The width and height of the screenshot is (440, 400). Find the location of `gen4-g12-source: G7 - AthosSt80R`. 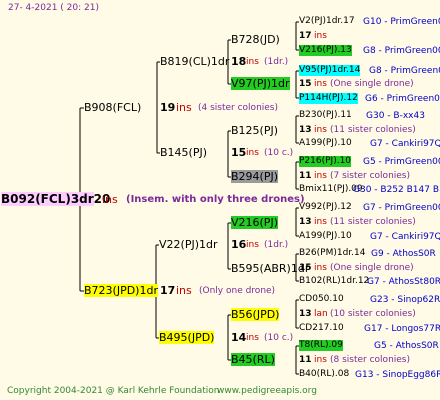

gen4-g12-source: G7 - AthosSt80R is located at coordinates (403, 282).